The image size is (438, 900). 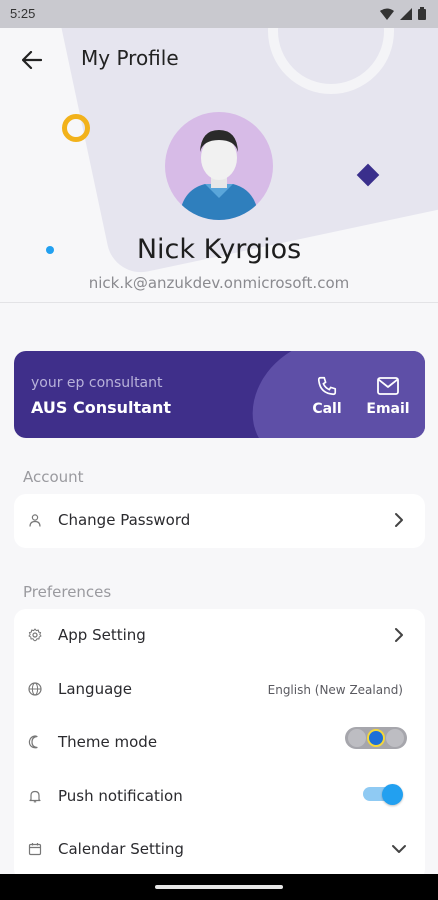 I want to click on bell-icon, so click(x=35, y=796).